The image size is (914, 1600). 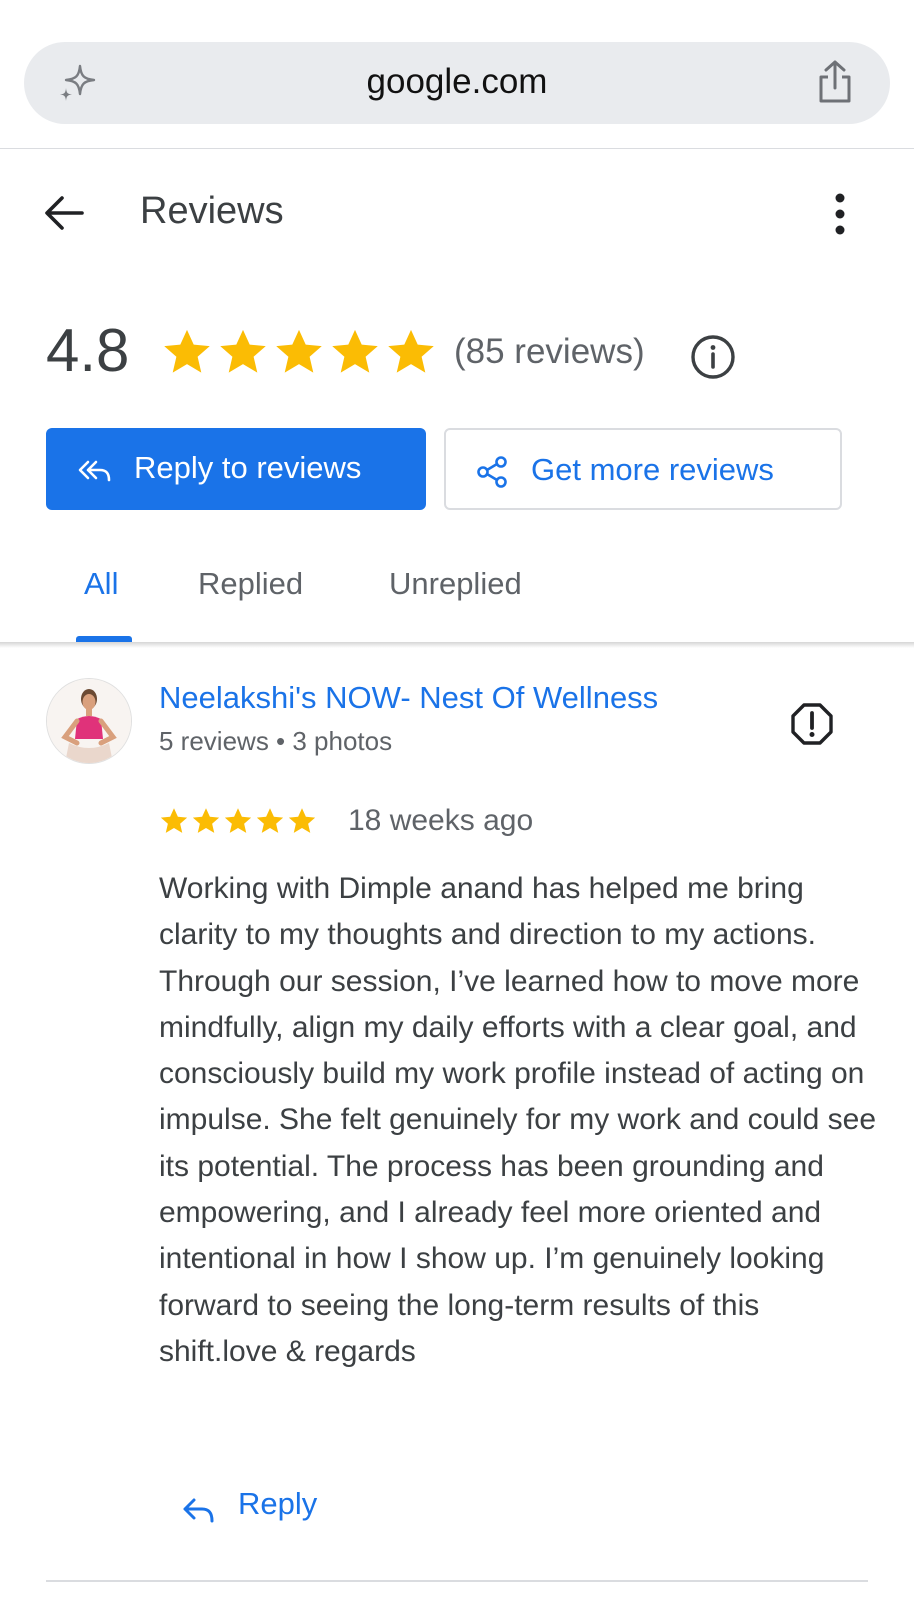 I want to click on get-more-reviews-button: Get more reviews, so click(x=643, y=469).